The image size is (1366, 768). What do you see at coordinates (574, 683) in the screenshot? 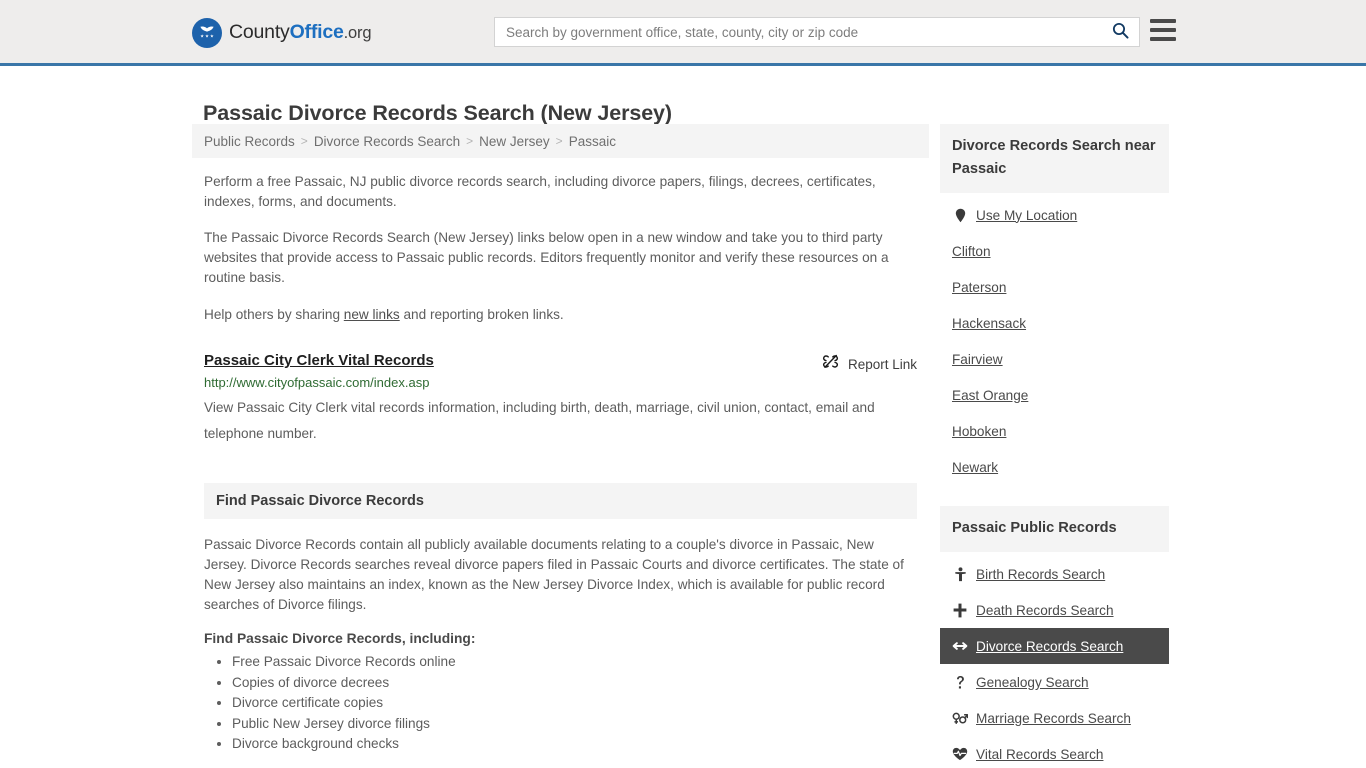
I see `list-item: Copies of divorce decrees` at bounding box center [574, 683].